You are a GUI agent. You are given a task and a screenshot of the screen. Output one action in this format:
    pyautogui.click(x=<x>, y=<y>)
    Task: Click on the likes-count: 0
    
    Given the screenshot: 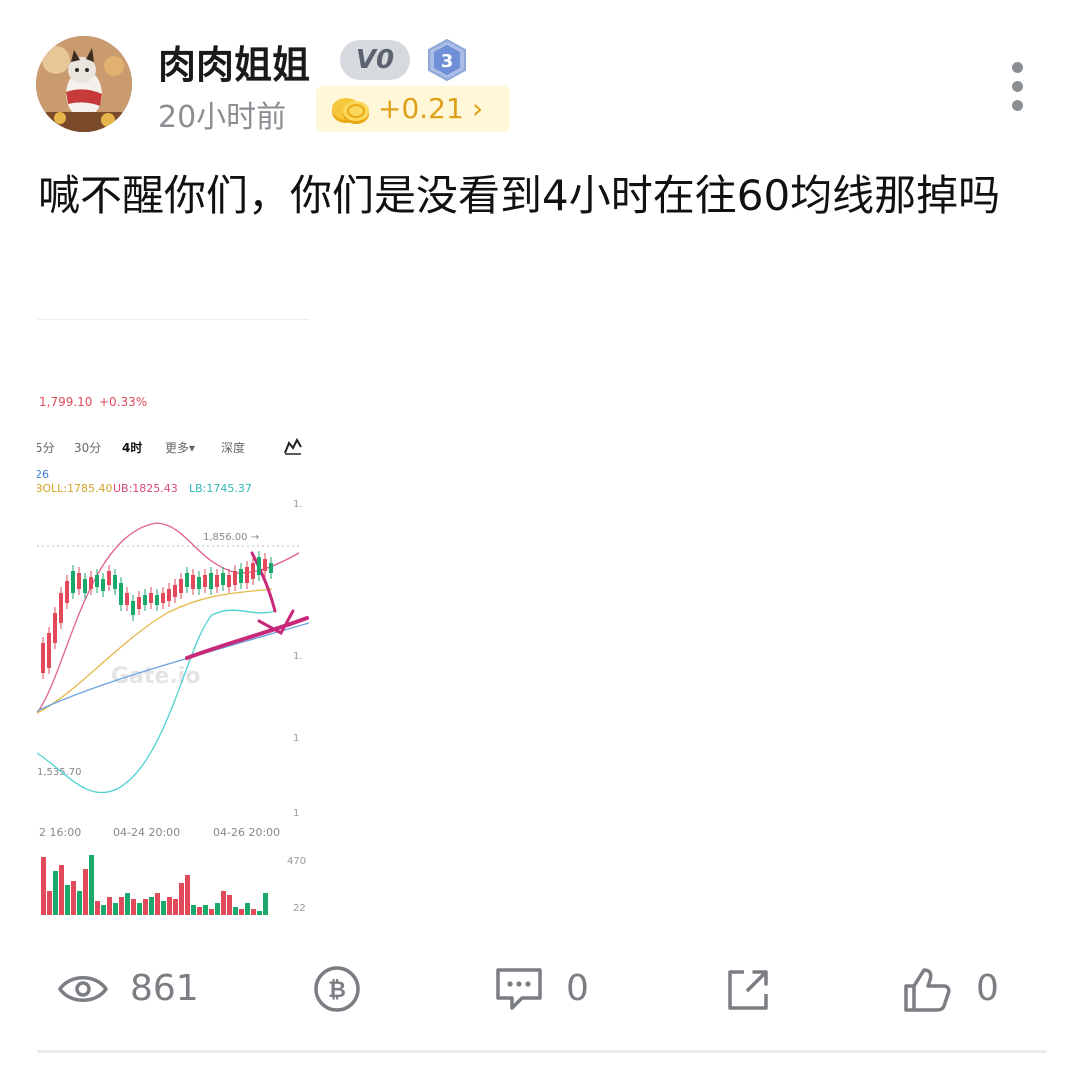 What is the action you would take?
    pyautogui.click(x=987, y=988)
    